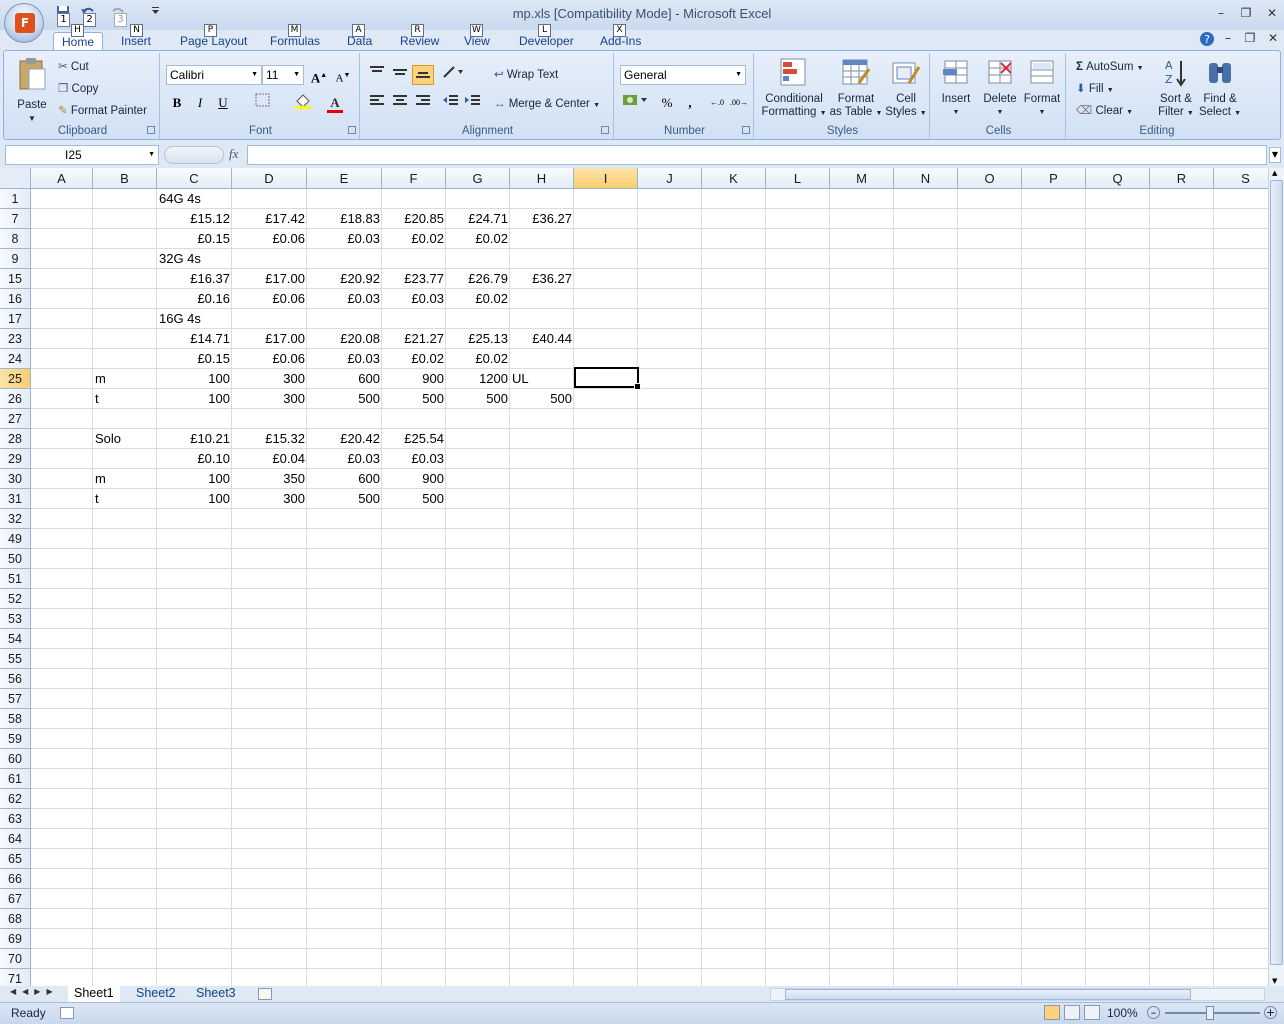 The height and width of the screenshot is (1024, 1284). I want to click on fill-color-icon, so click(303, 103).